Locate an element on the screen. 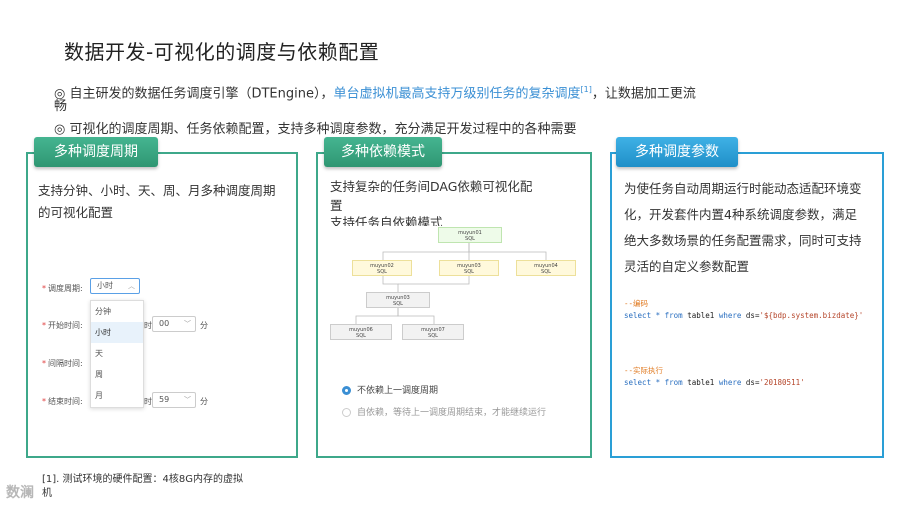  radio-checked-icon is located at coordinates (346, 390).